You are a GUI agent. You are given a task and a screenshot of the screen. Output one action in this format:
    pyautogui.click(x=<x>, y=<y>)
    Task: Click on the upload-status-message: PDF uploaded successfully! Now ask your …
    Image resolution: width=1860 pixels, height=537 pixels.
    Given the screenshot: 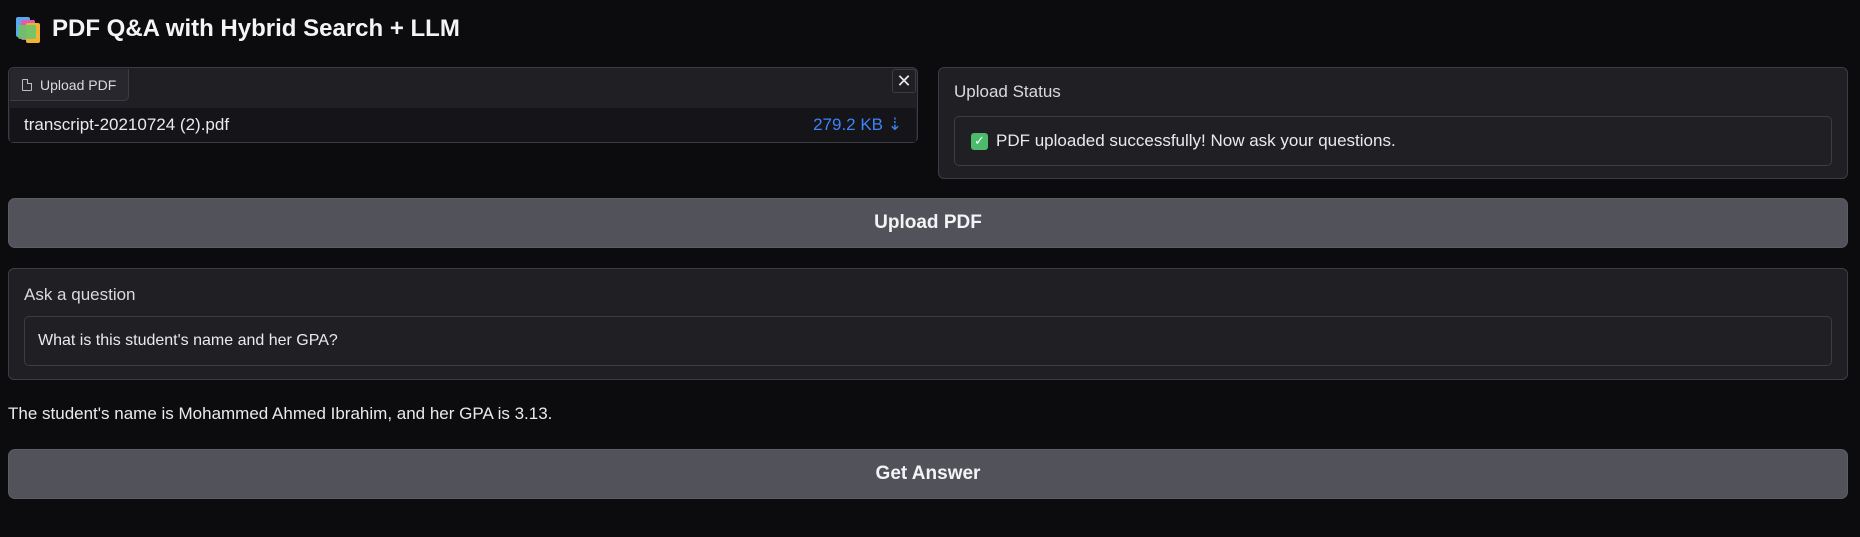 What is the action you would take?
    pyautogui.click(x=1196, y=140)
    